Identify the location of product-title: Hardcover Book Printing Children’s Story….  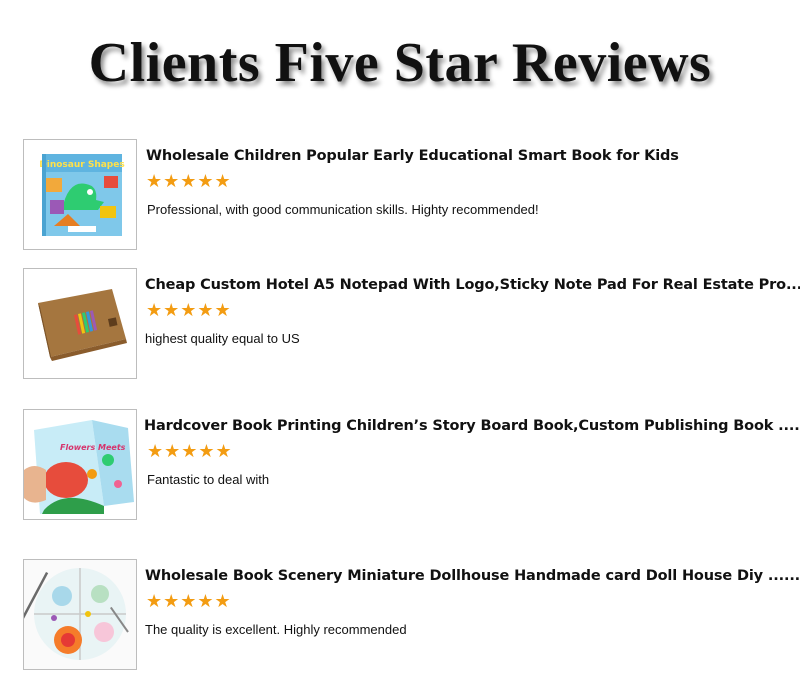
(472, 426).